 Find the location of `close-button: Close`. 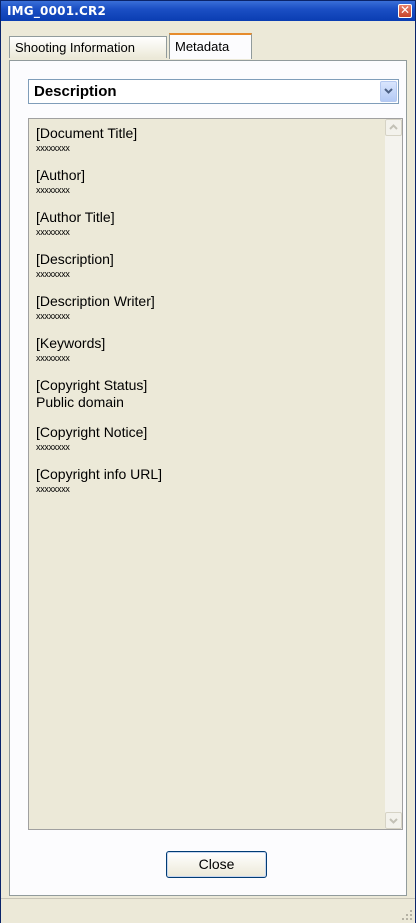

close-button: Close is located at coordinates (216, 864).